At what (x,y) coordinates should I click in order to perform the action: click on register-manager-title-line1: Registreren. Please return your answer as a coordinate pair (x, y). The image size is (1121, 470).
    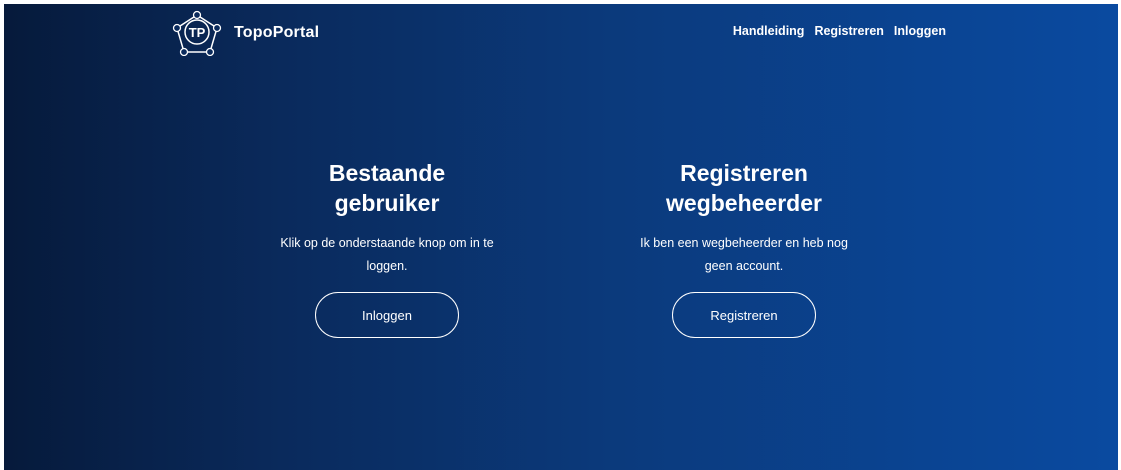
    Looking at the image, I should click on (744, 173).